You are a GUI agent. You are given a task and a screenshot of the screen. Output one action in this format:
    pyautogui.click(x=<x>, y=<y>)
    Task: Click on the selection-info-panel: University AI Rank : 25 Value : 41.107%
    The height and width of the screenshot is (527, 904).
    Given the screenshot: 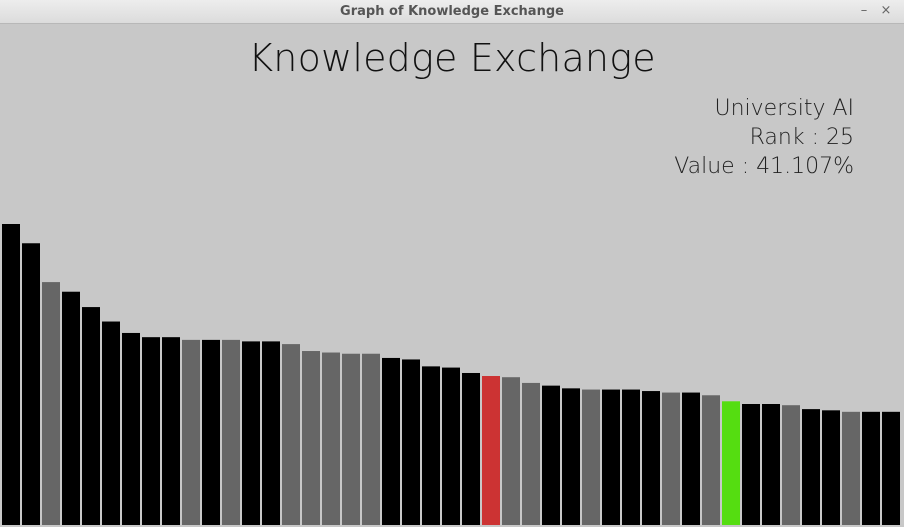 What is the action you would take?
    pyautogui.click(x=764, y=137)
    